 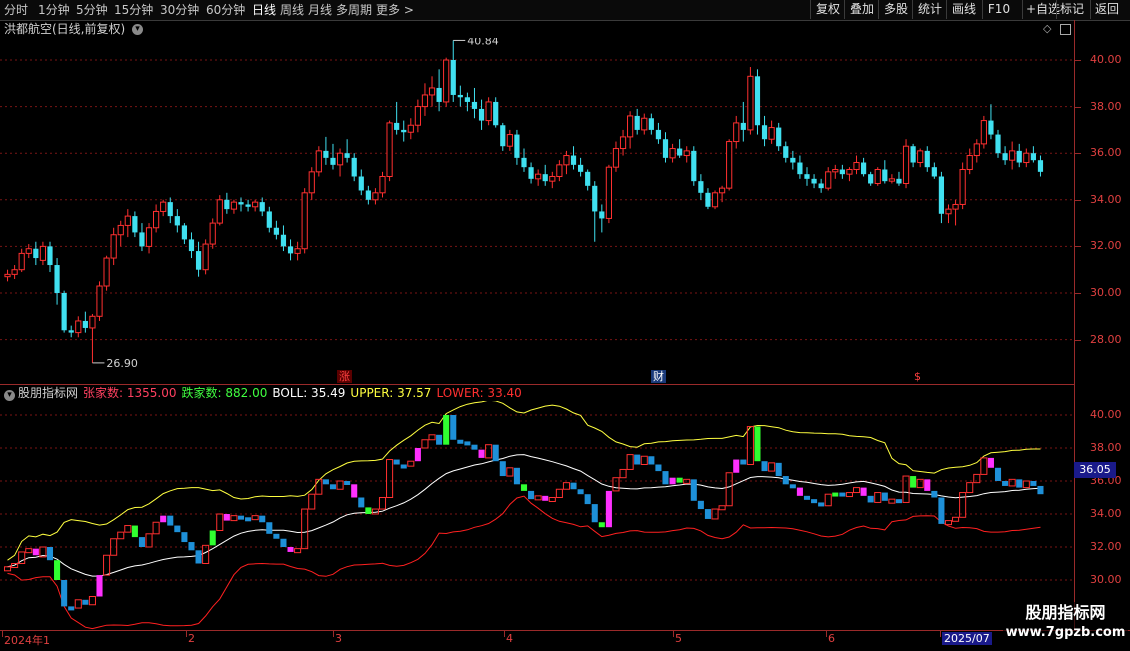 I want to click on high-price-label: 40.84, so click(x=483, y=42).